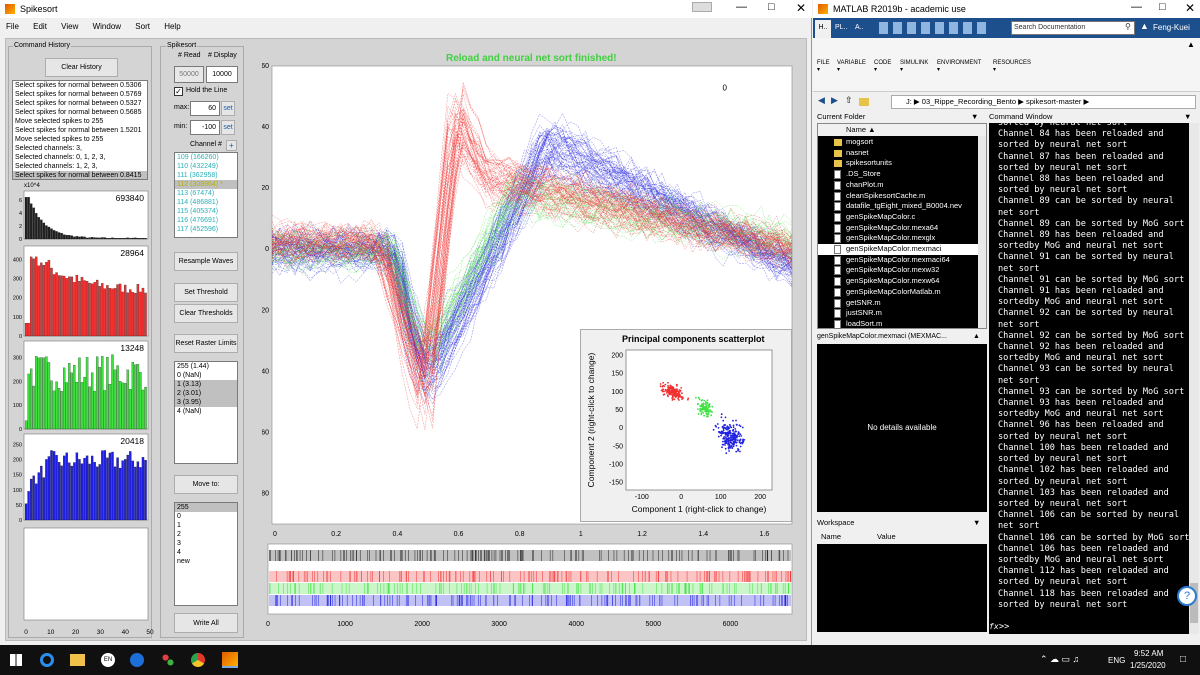  Describe the element at coordinates (834, 100) in the screenshot. I see `forward-icon: ▶` at that location.